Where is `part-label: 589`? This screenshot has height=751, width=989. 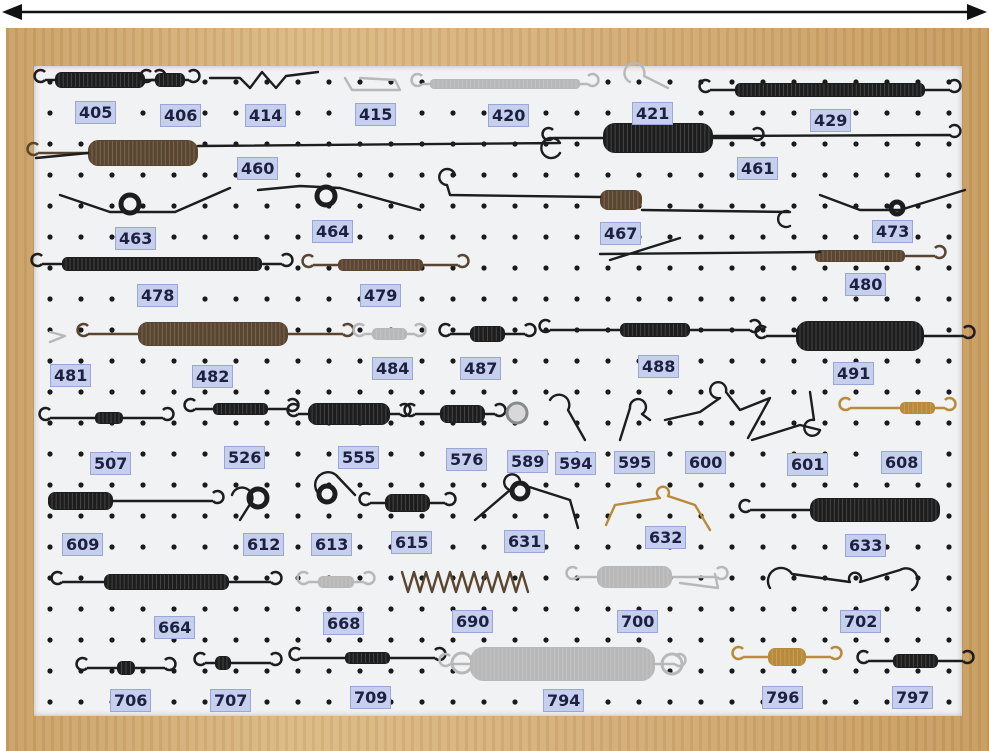
part-label: 589 is located at coordinates (528, 461).